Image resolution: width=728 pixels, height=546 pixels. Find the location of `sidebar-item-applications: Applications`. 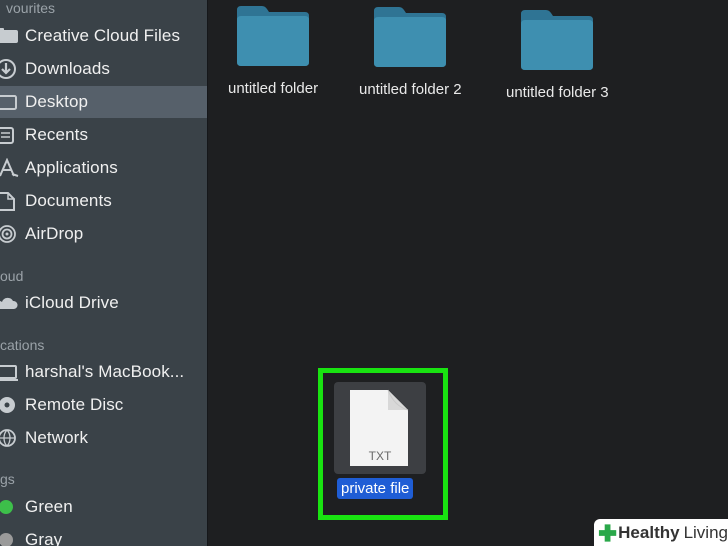

sidebar-item-applications: Applications is located at coordinates (103, 168).